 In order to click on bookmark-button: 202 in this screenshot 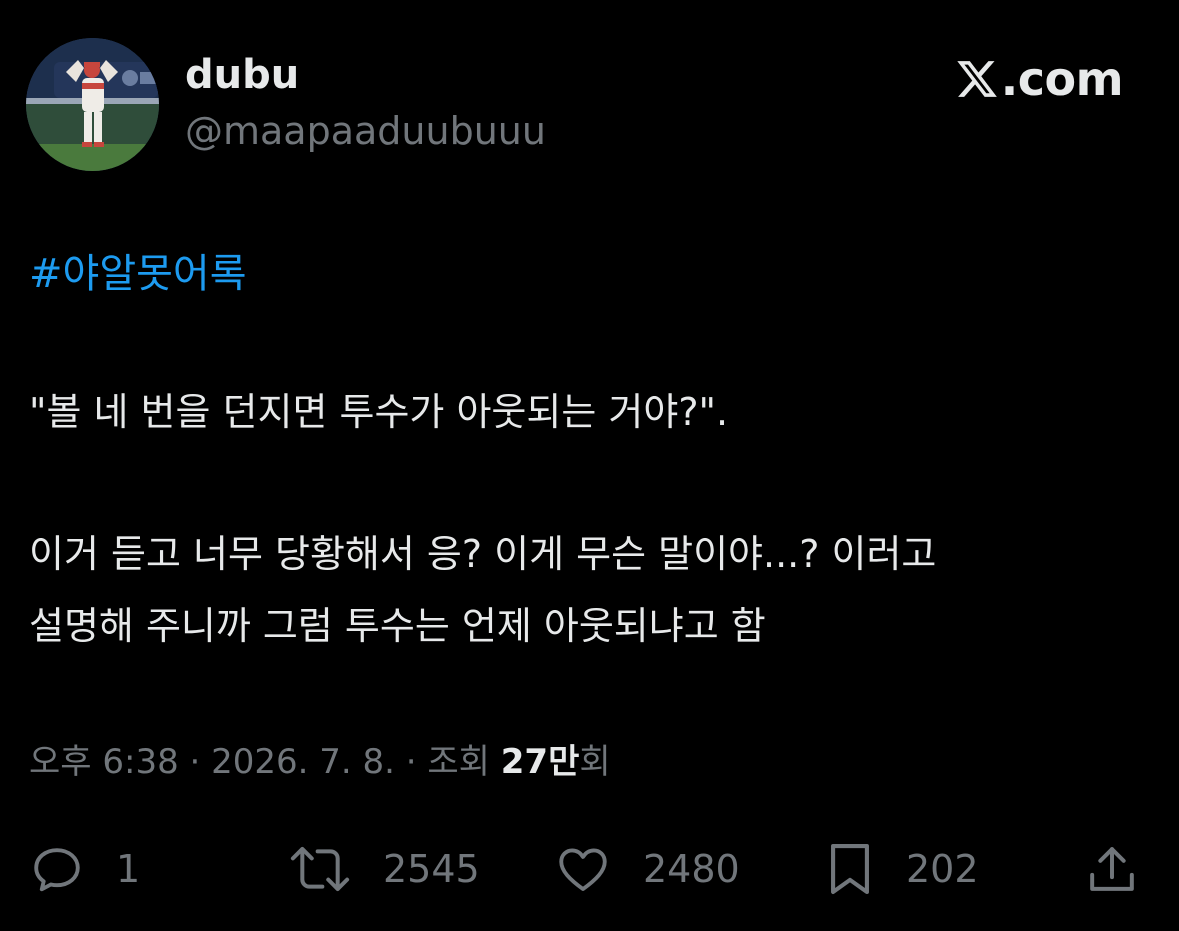, I will do `click(901, 869)`.